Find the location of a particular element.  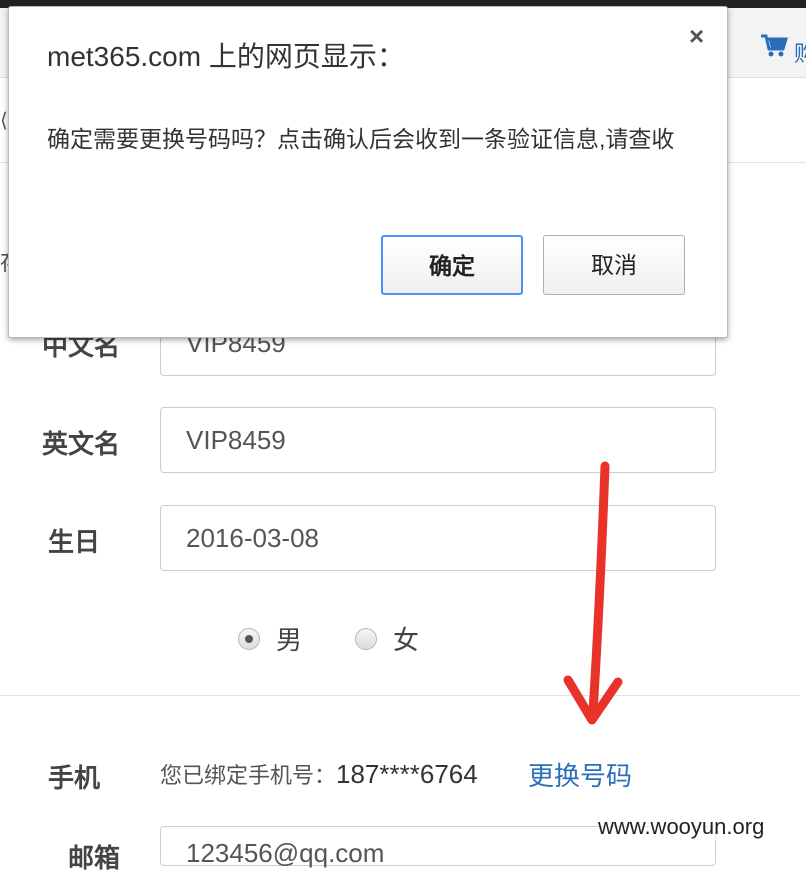

cancel-button: 取消 is located at coordinates (614, 265).